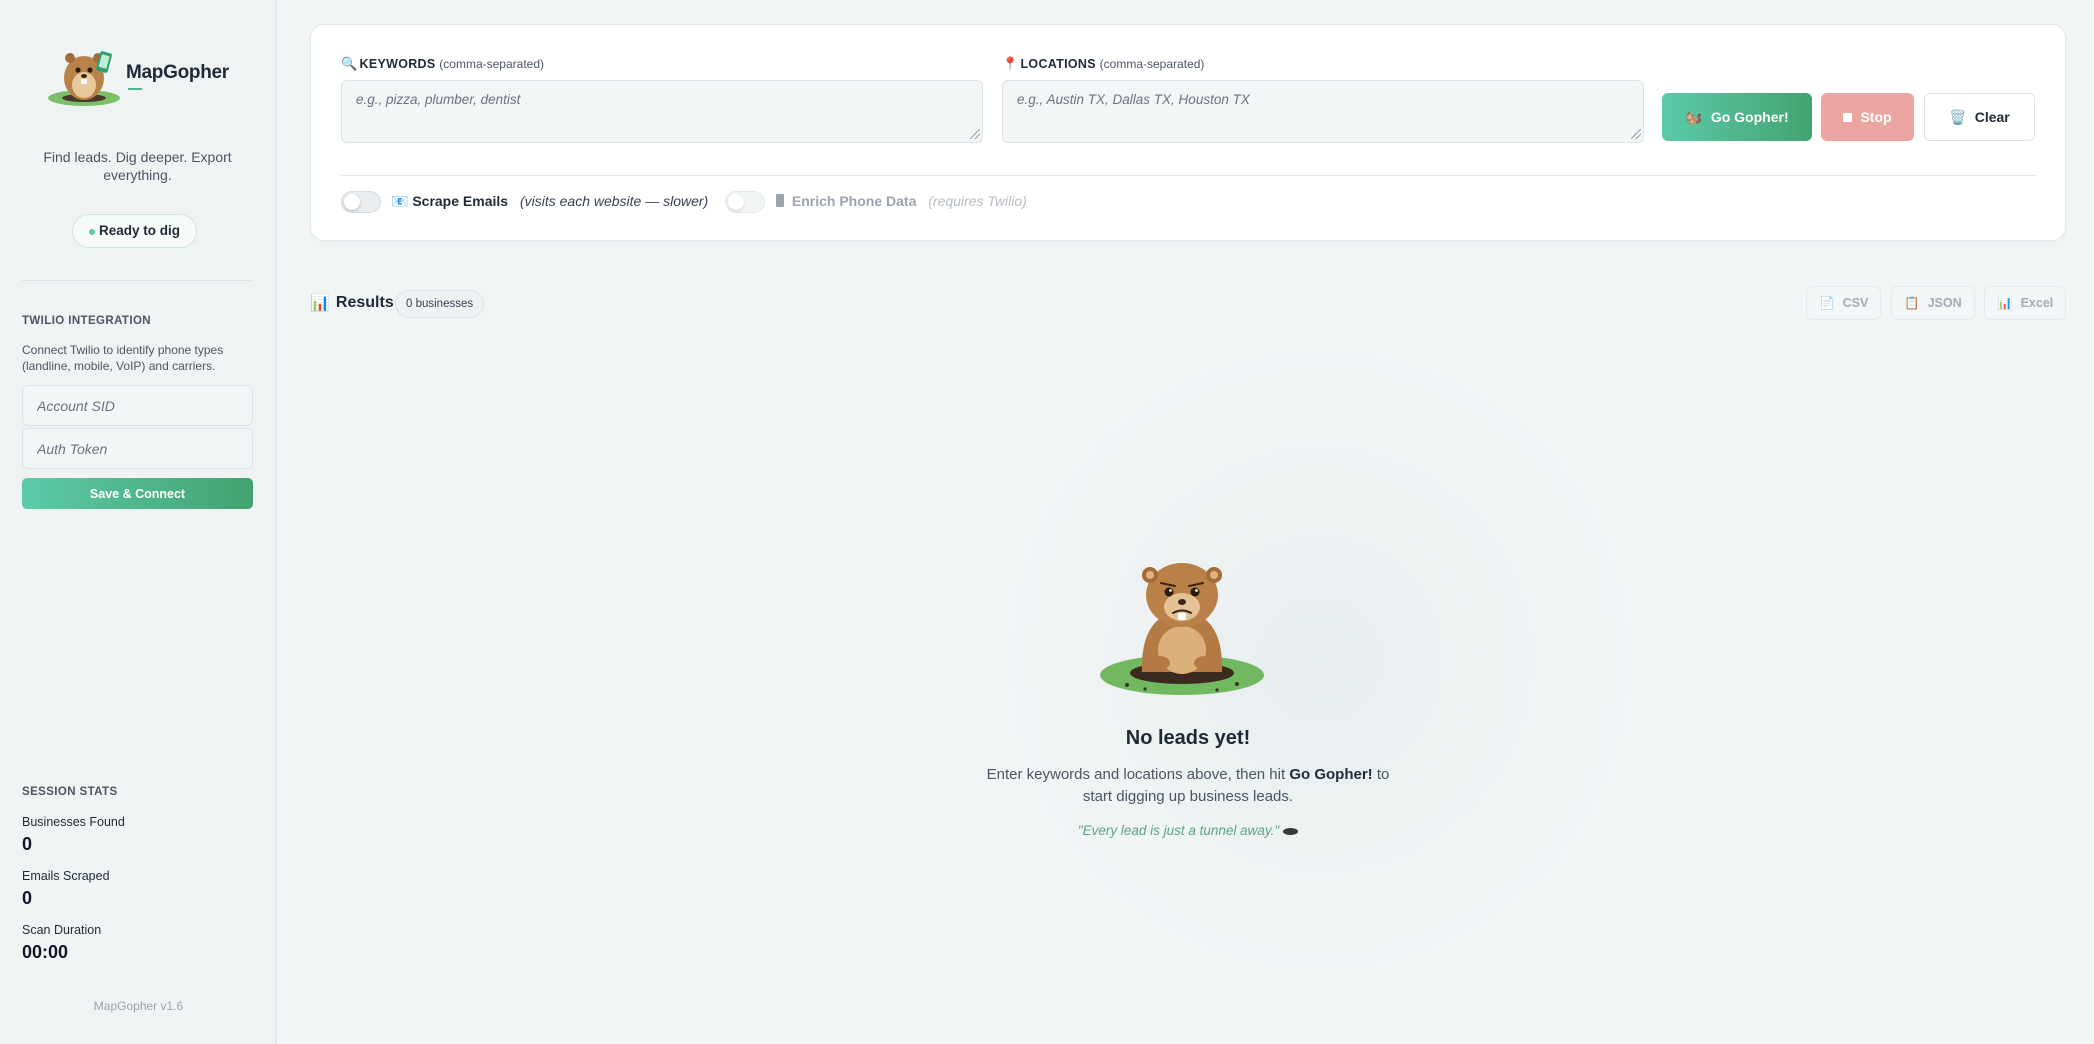 Image resolution: width=2094 pixels, height=1044 pixels. What do you see at coordinates (2025, 303) in the screenshot?
I see `export-excel-button: 📊 Excel` at bounding box center [2025, 303].